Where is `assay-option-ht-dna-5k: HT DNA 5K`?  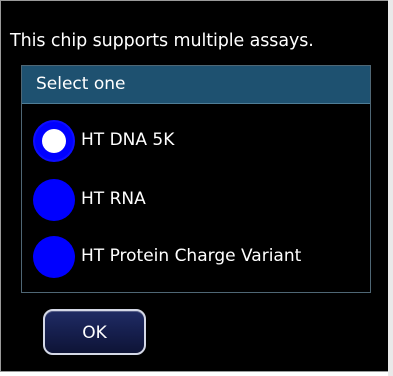
assay-option-ht-dna-5k: HT DNA 5K is located at coordinates (198, 143).